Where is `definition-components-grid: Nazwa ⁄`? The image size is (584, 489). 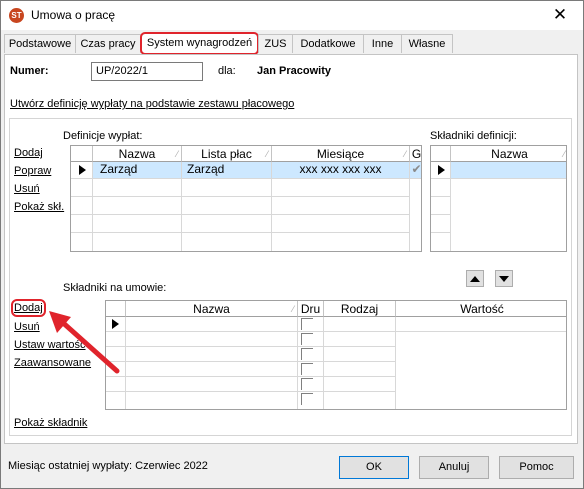 definition-components-grid: Nazwa ⁄ is located at coordinates (498, 198).